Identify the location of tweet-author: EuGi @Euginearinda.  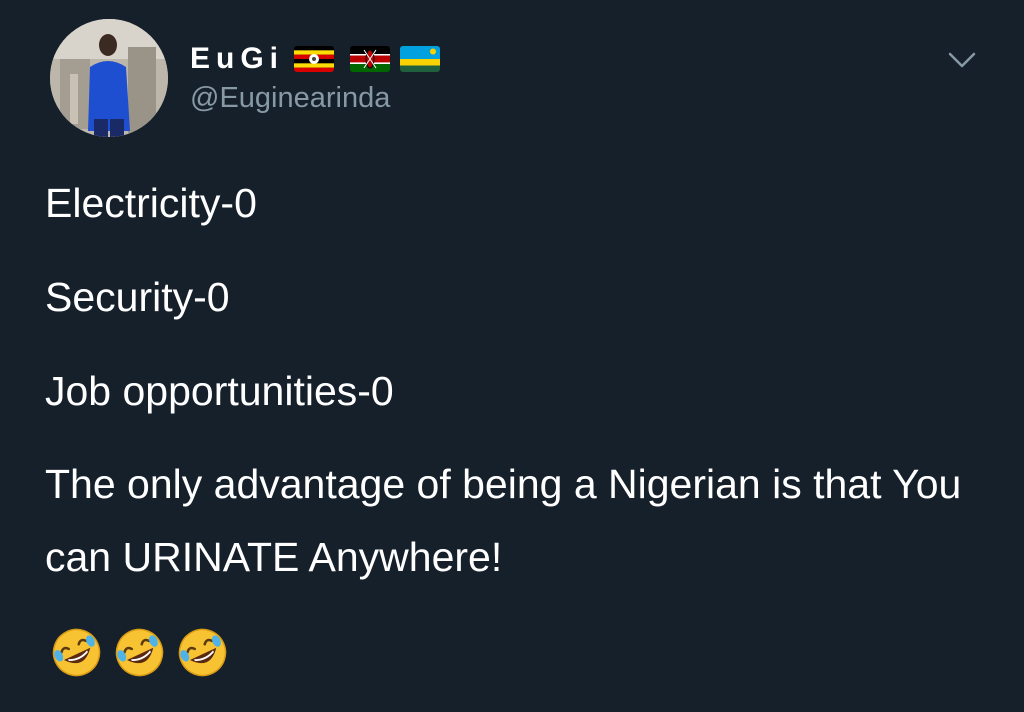
(315, 77).